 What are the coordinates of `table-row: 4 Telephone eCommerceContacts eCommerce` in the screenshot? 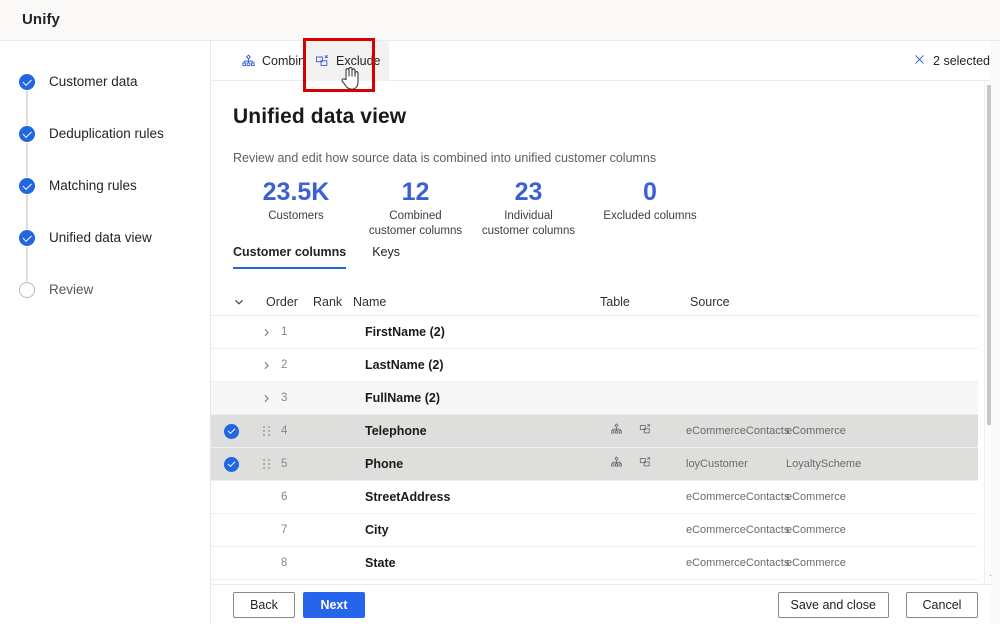 It's located at (594, 431).